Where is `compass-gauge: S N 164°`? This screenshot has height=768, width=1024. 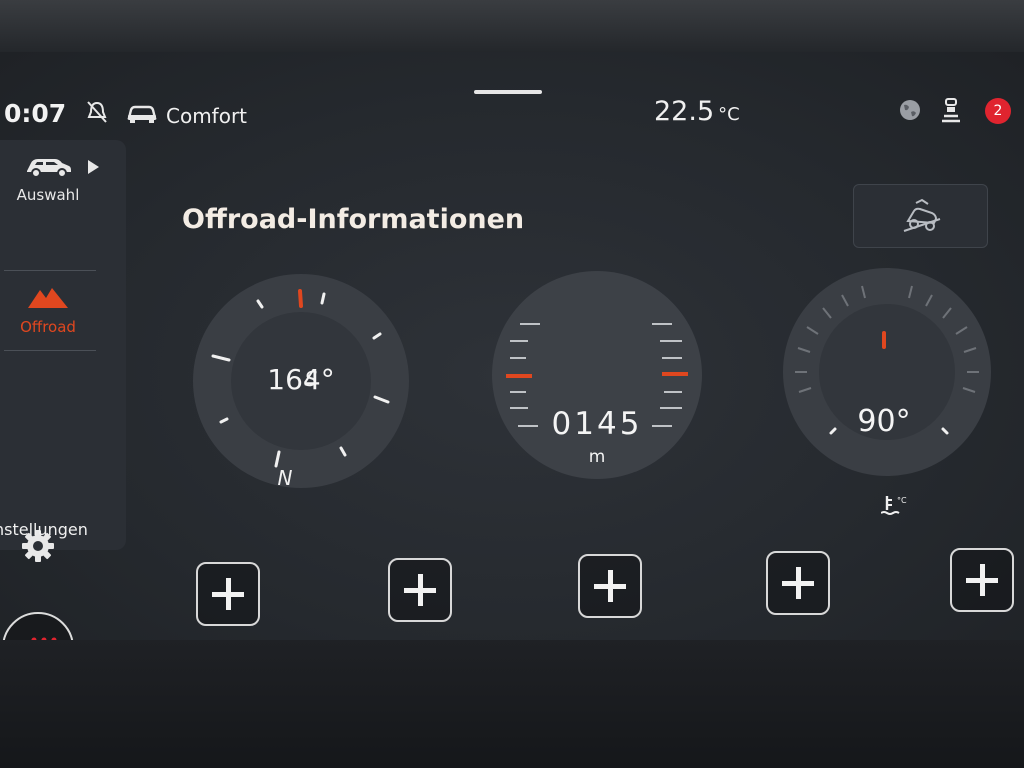
compass-gauge: S N 164° is located at coordinates (301, 381).